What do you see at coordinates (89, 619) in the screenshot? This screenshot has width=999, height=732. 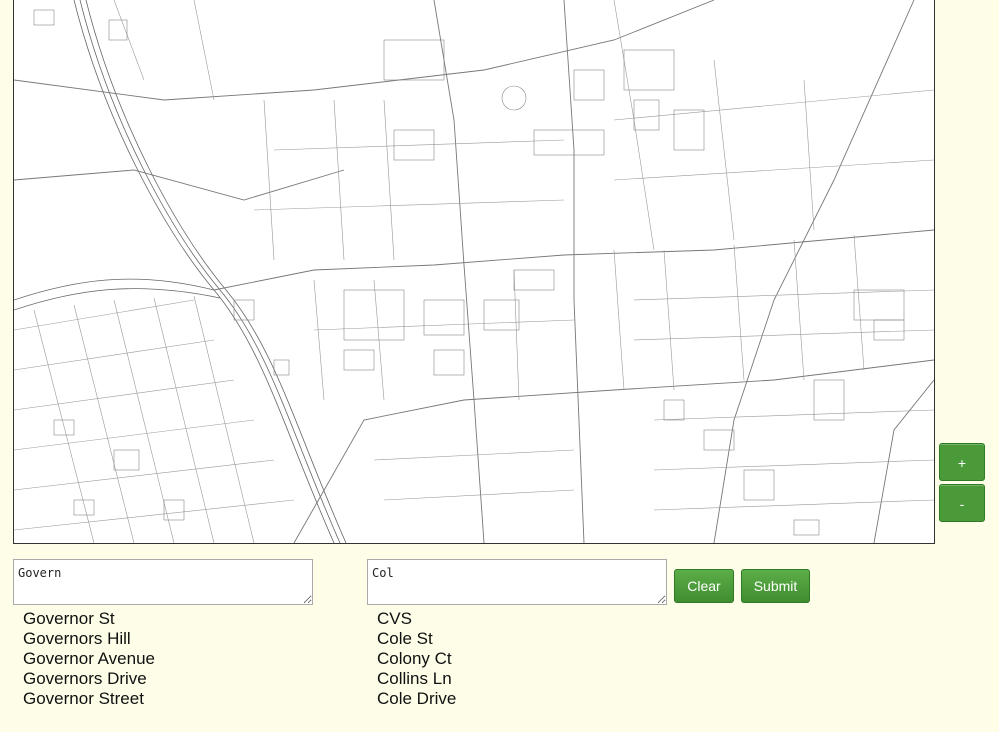 I see `suggestion-item: Governor St` at bounding box center [89, 619].